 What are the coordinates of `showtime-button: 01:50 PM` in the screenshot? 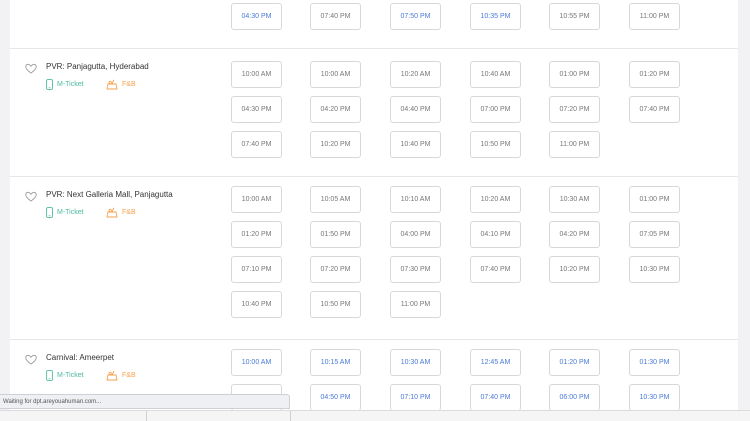 It's located at (335, 234).